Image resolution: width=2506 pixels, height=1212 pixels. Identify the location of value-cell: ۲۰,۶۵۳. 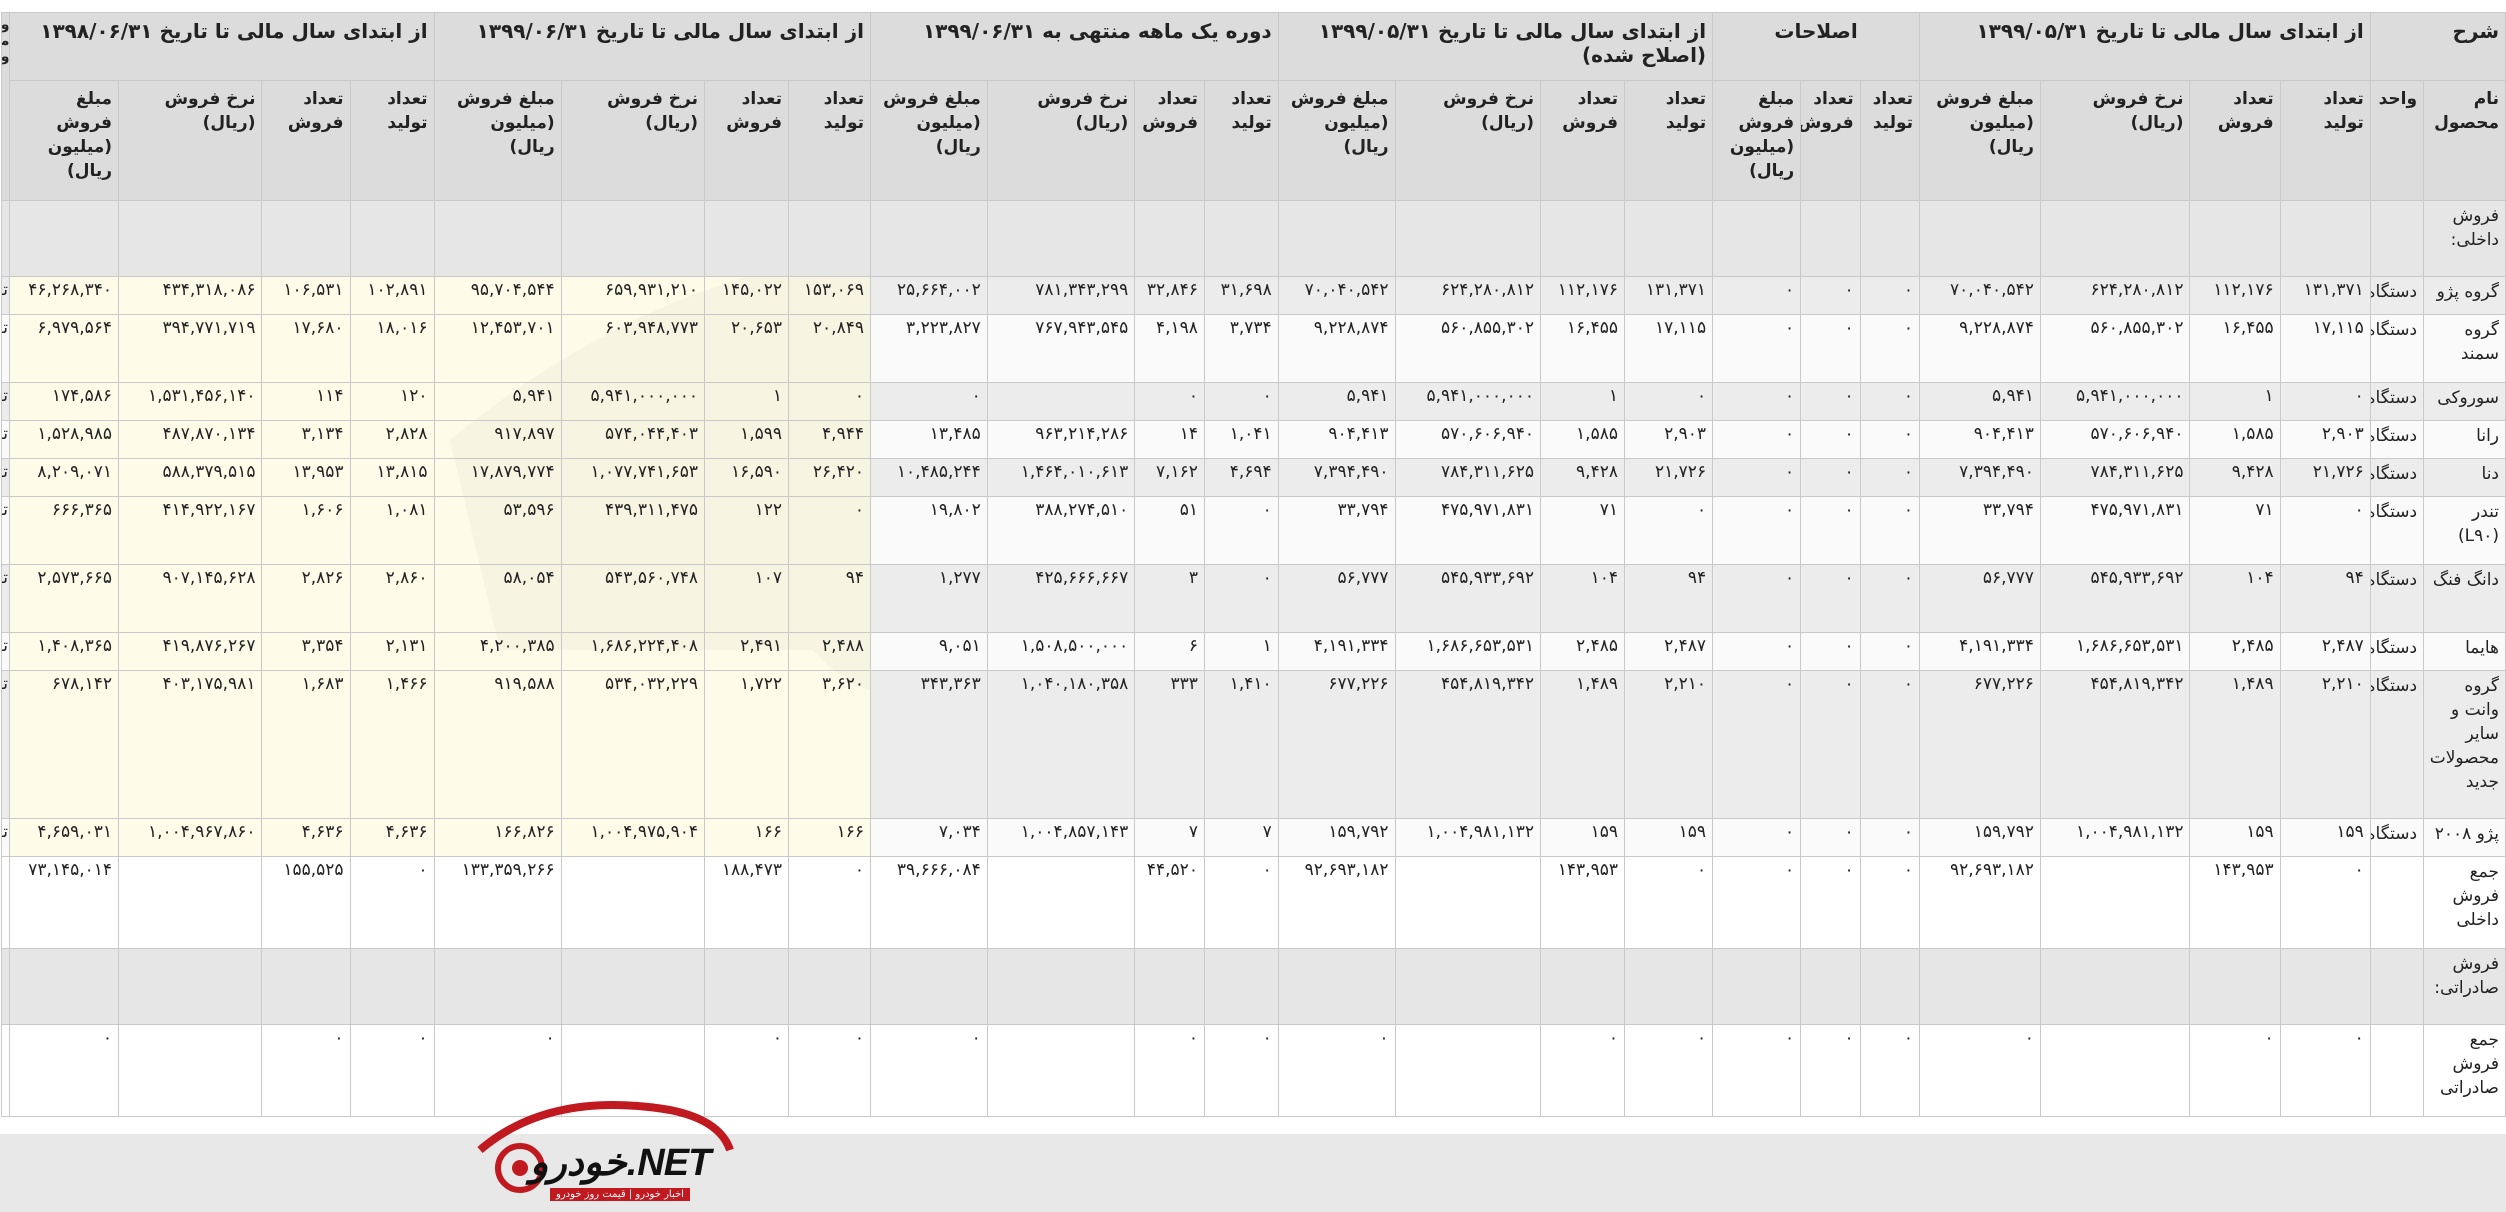
(747, 348).